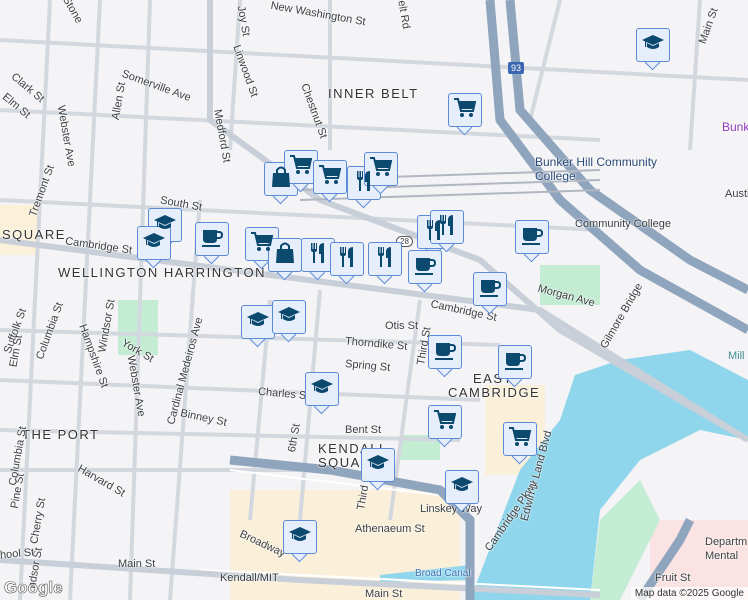 This screenshot has height=600, width=748. What do you see at coordinates (34, 234) in the screenshot?
I see `neighborhood-label: SQUARE` at bounding box center [34, 234].